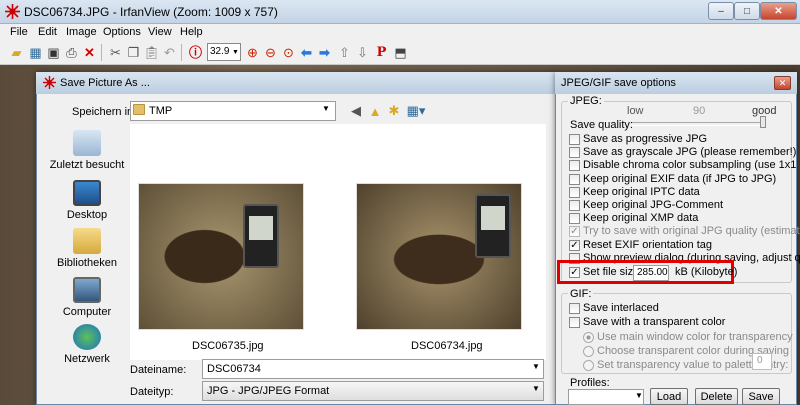 The width and height of the screenshot is (800, 405). What do you see at coordinates (270, 52) in the screenshot?
I see `zoom-out-icon: ⊖` at bounding box center [270, 52].